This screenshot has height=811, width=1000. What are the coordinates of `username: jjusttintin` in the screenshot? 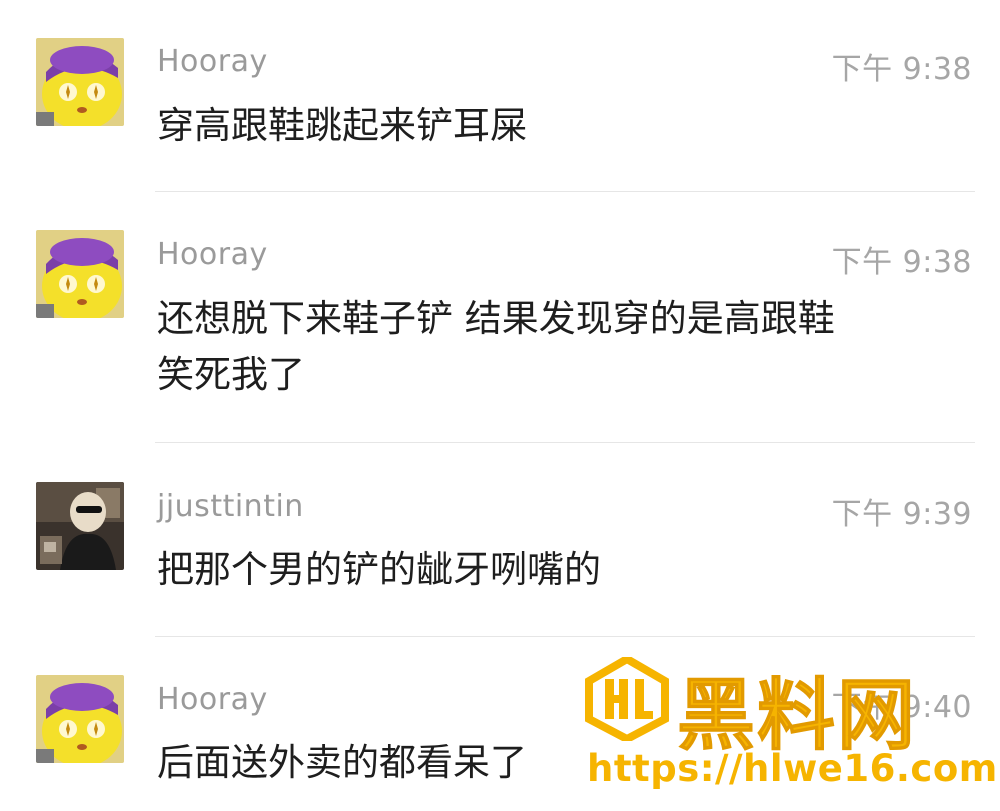 It's located at (230, 506).